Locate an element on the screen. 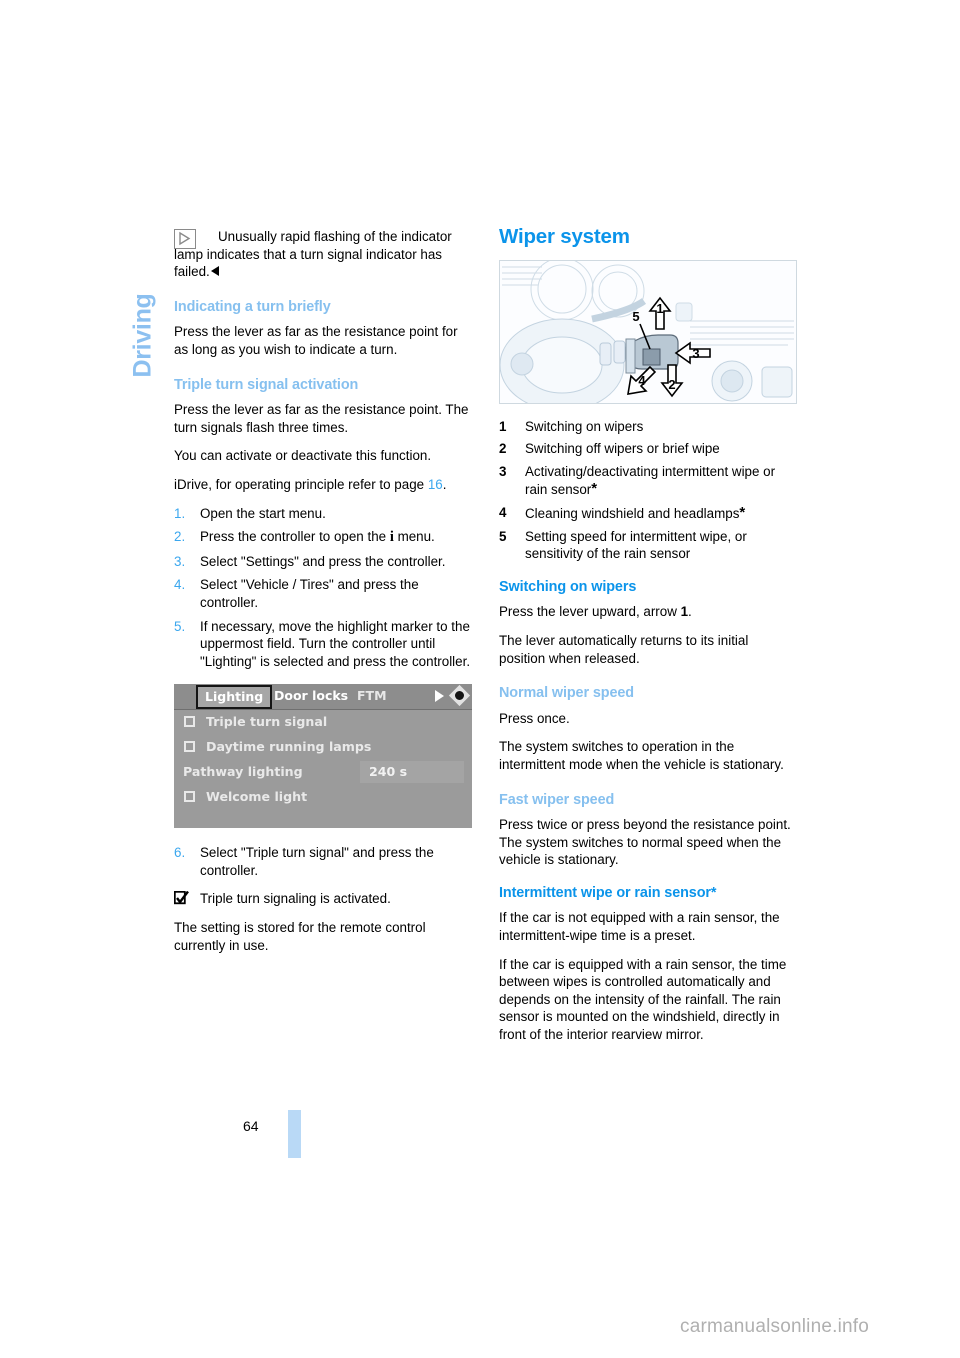  idrive-row-value: 240 s is located at coordinates (388, 772).